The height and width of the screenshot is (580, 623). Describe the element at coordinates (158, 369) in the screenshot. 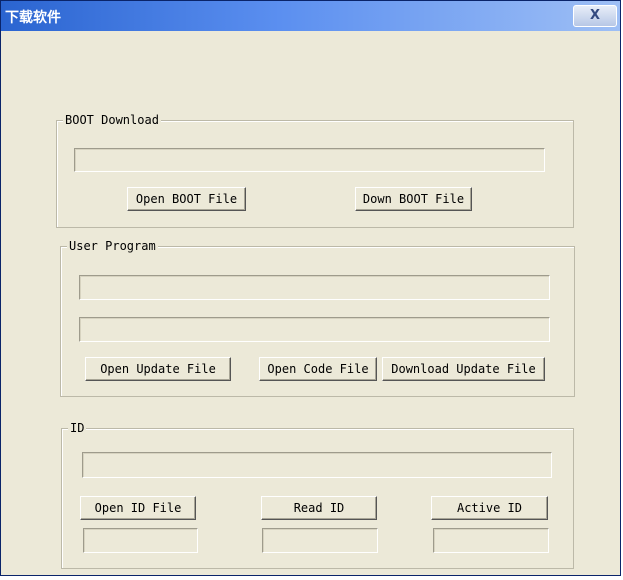

I see `open-update-file-button: Open Update File` at that location.